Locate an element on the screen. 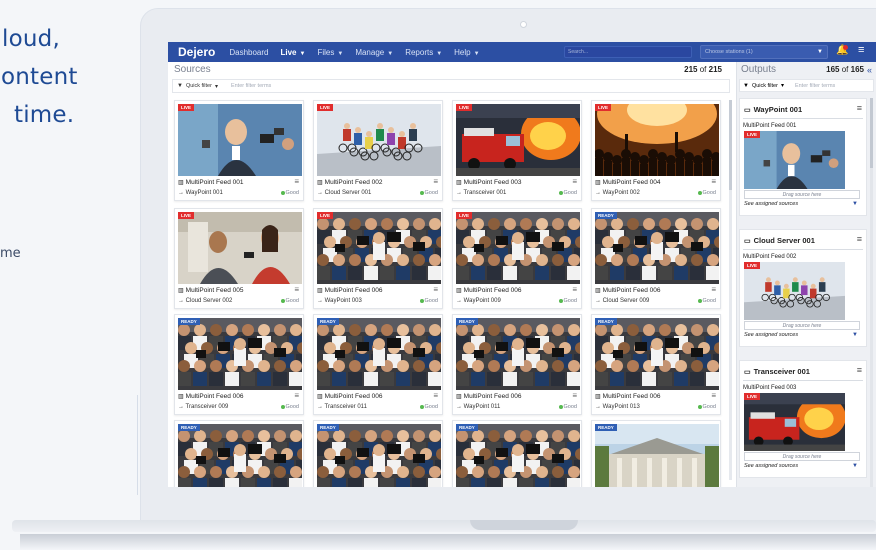  nav-item-help: Help ▼ is located at coordinates (466, 52).